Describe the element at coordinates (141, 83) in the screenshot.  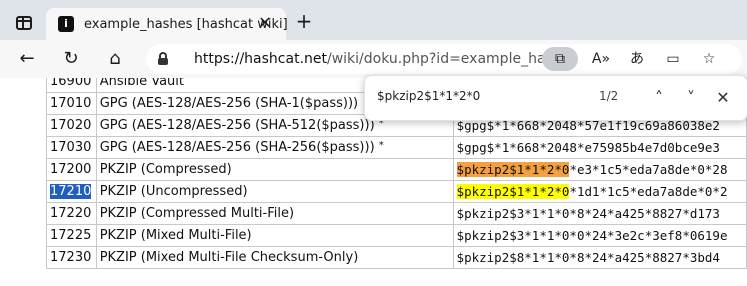
I see `hash-name: Ansible Vault` at that location.